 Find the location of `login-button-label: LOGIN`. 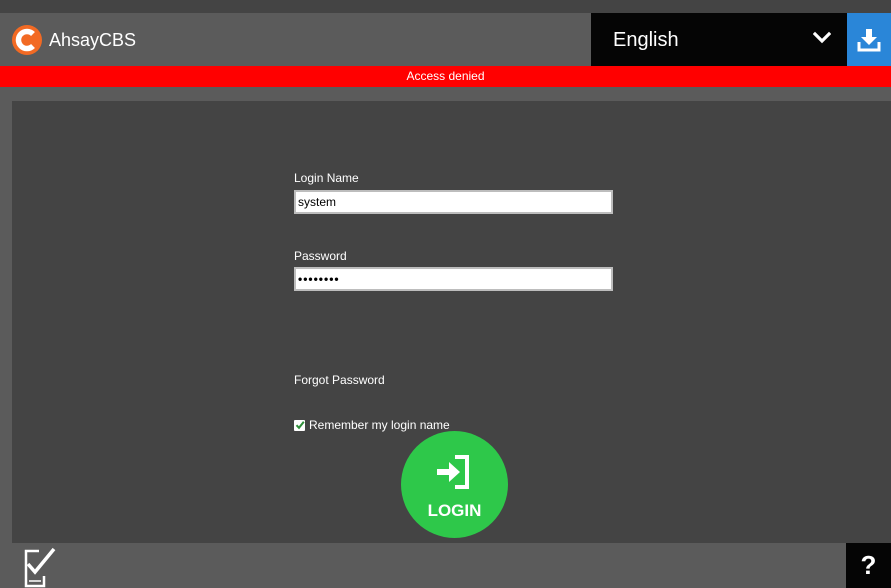

login-button-label: LOGIN is located at coordinates (454, 510).